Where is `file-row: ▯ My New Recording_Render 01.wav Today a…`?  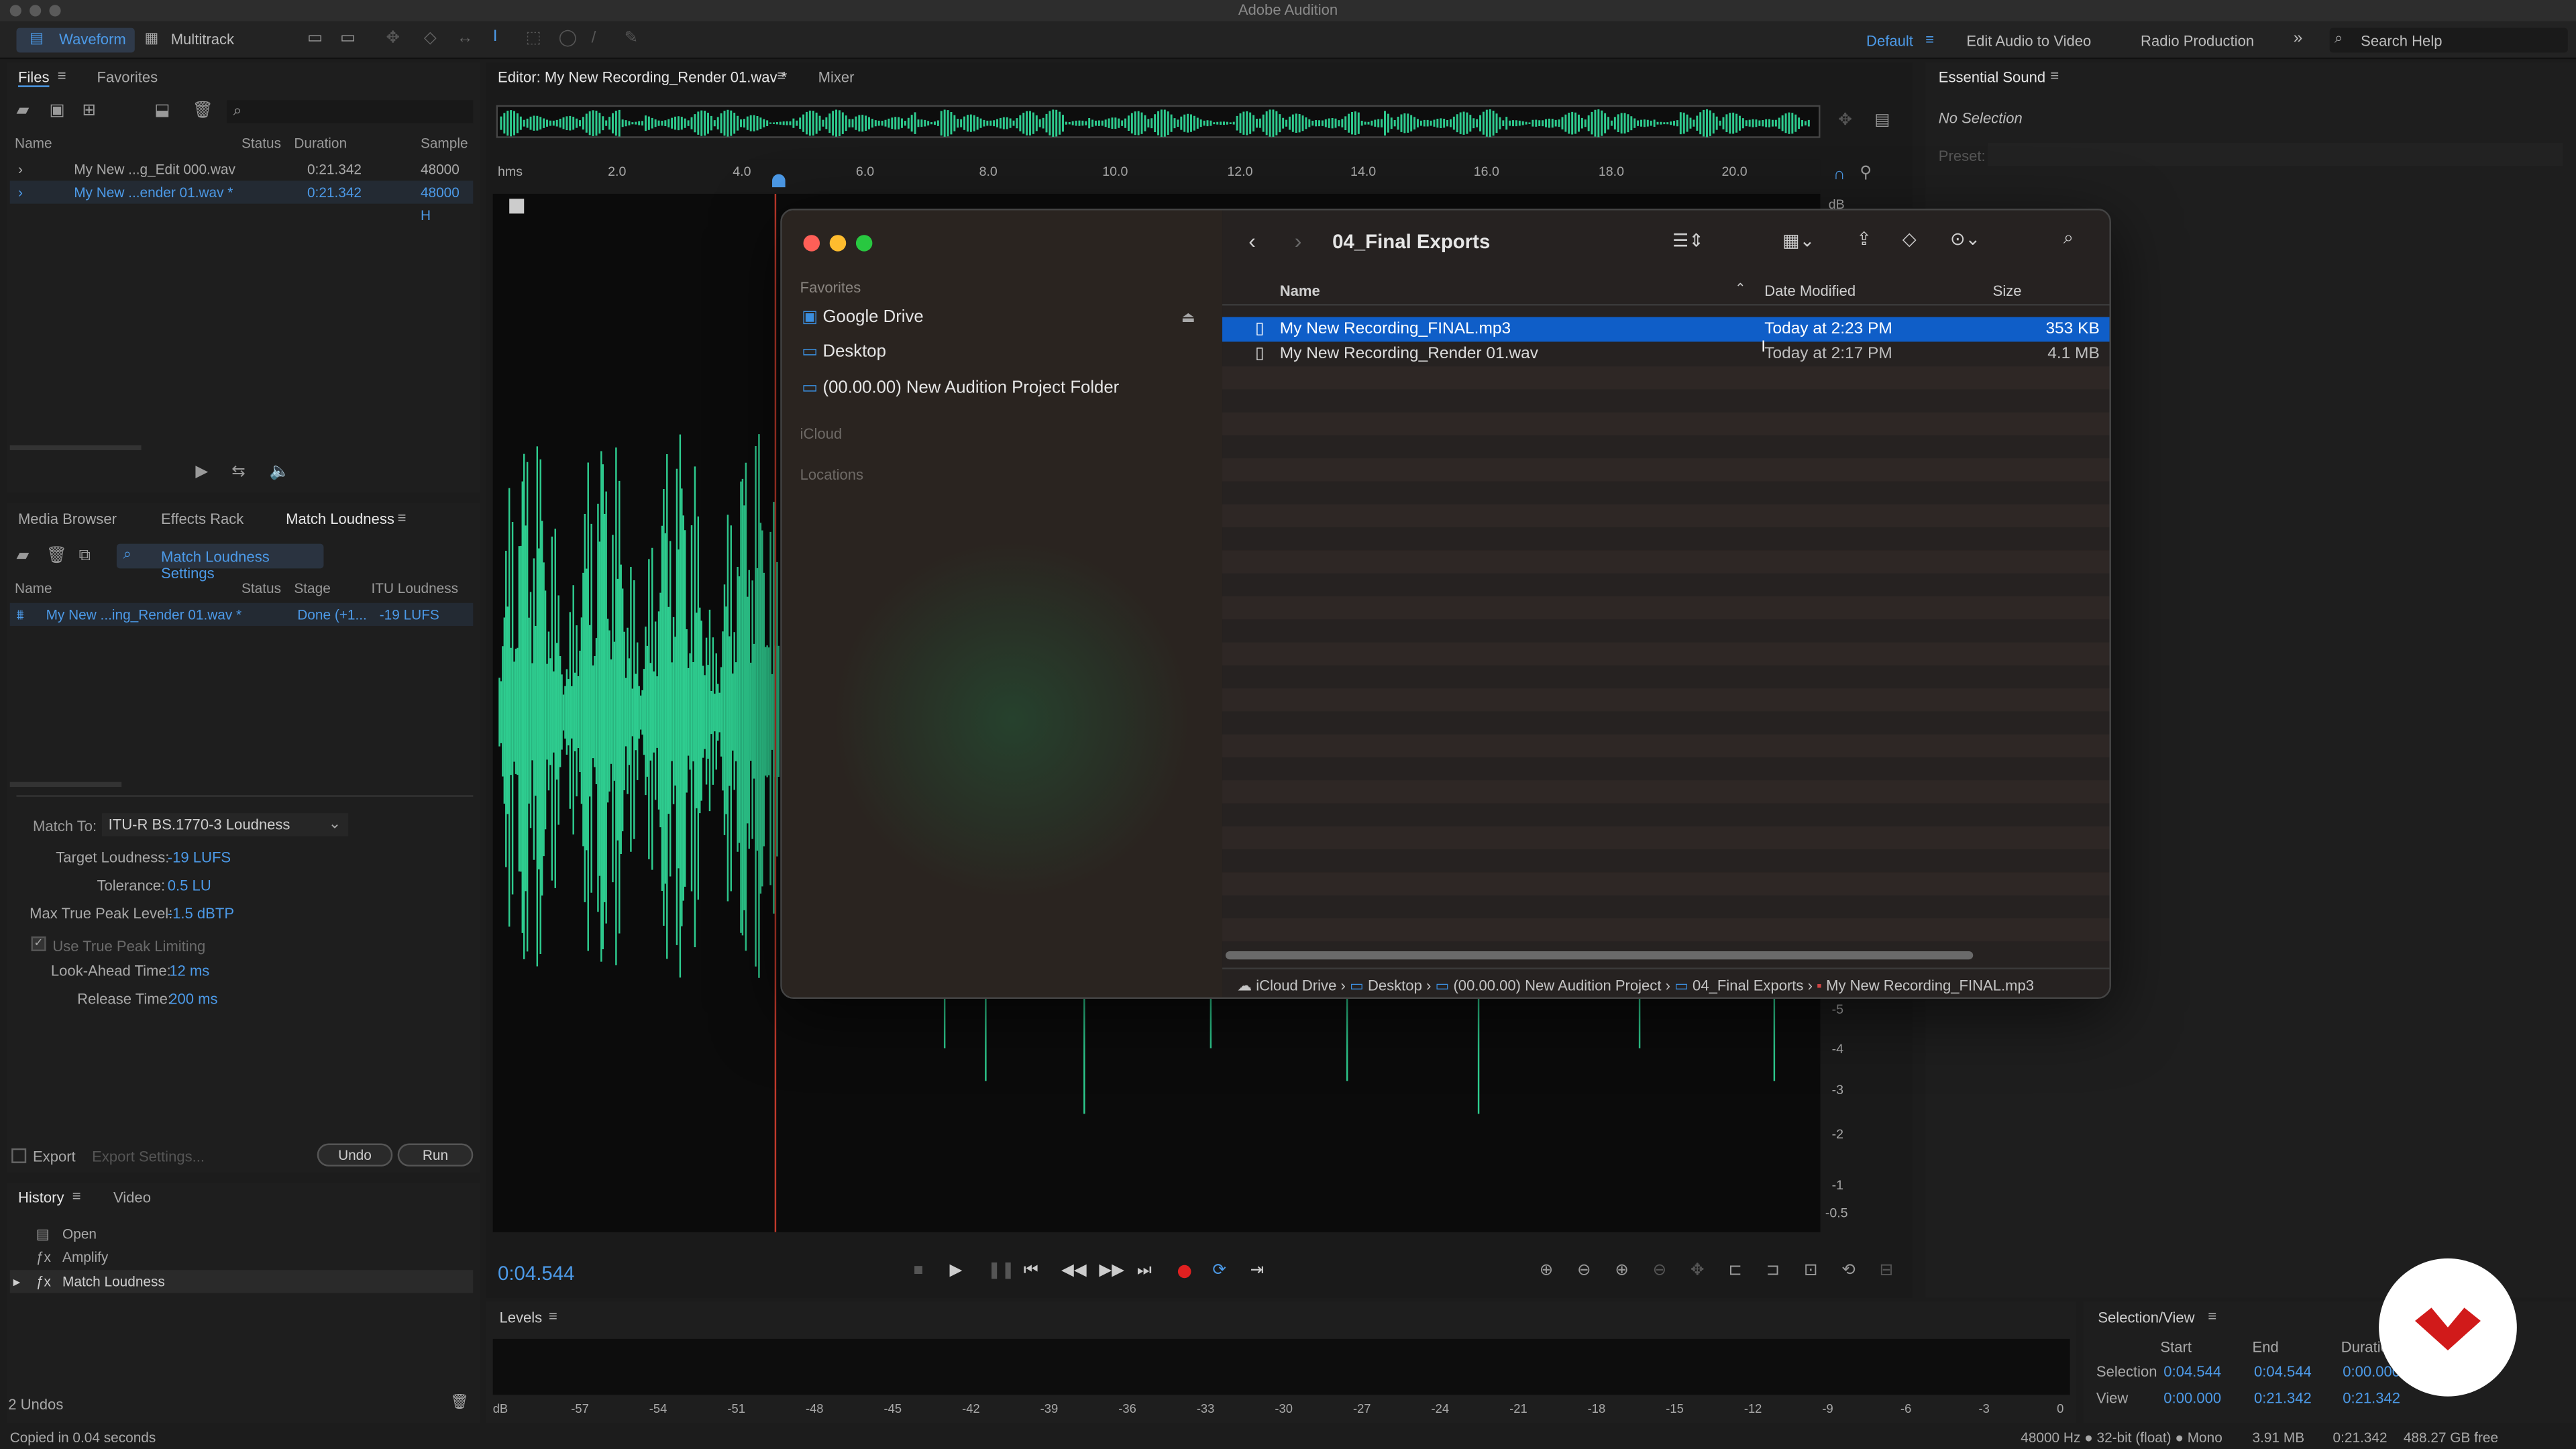
file-row: ▯ My New Recording_Render 01.wav Today a… is located at coordinates (1665, 353).